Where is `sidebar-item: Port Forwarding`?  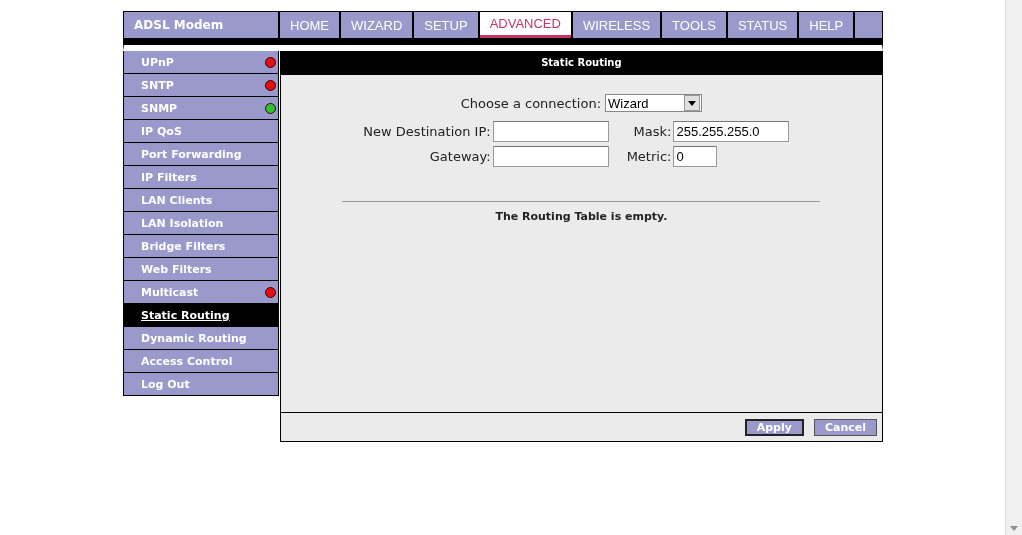
sidebar-item: Port Forwarding is located at coordinates (201, 154).